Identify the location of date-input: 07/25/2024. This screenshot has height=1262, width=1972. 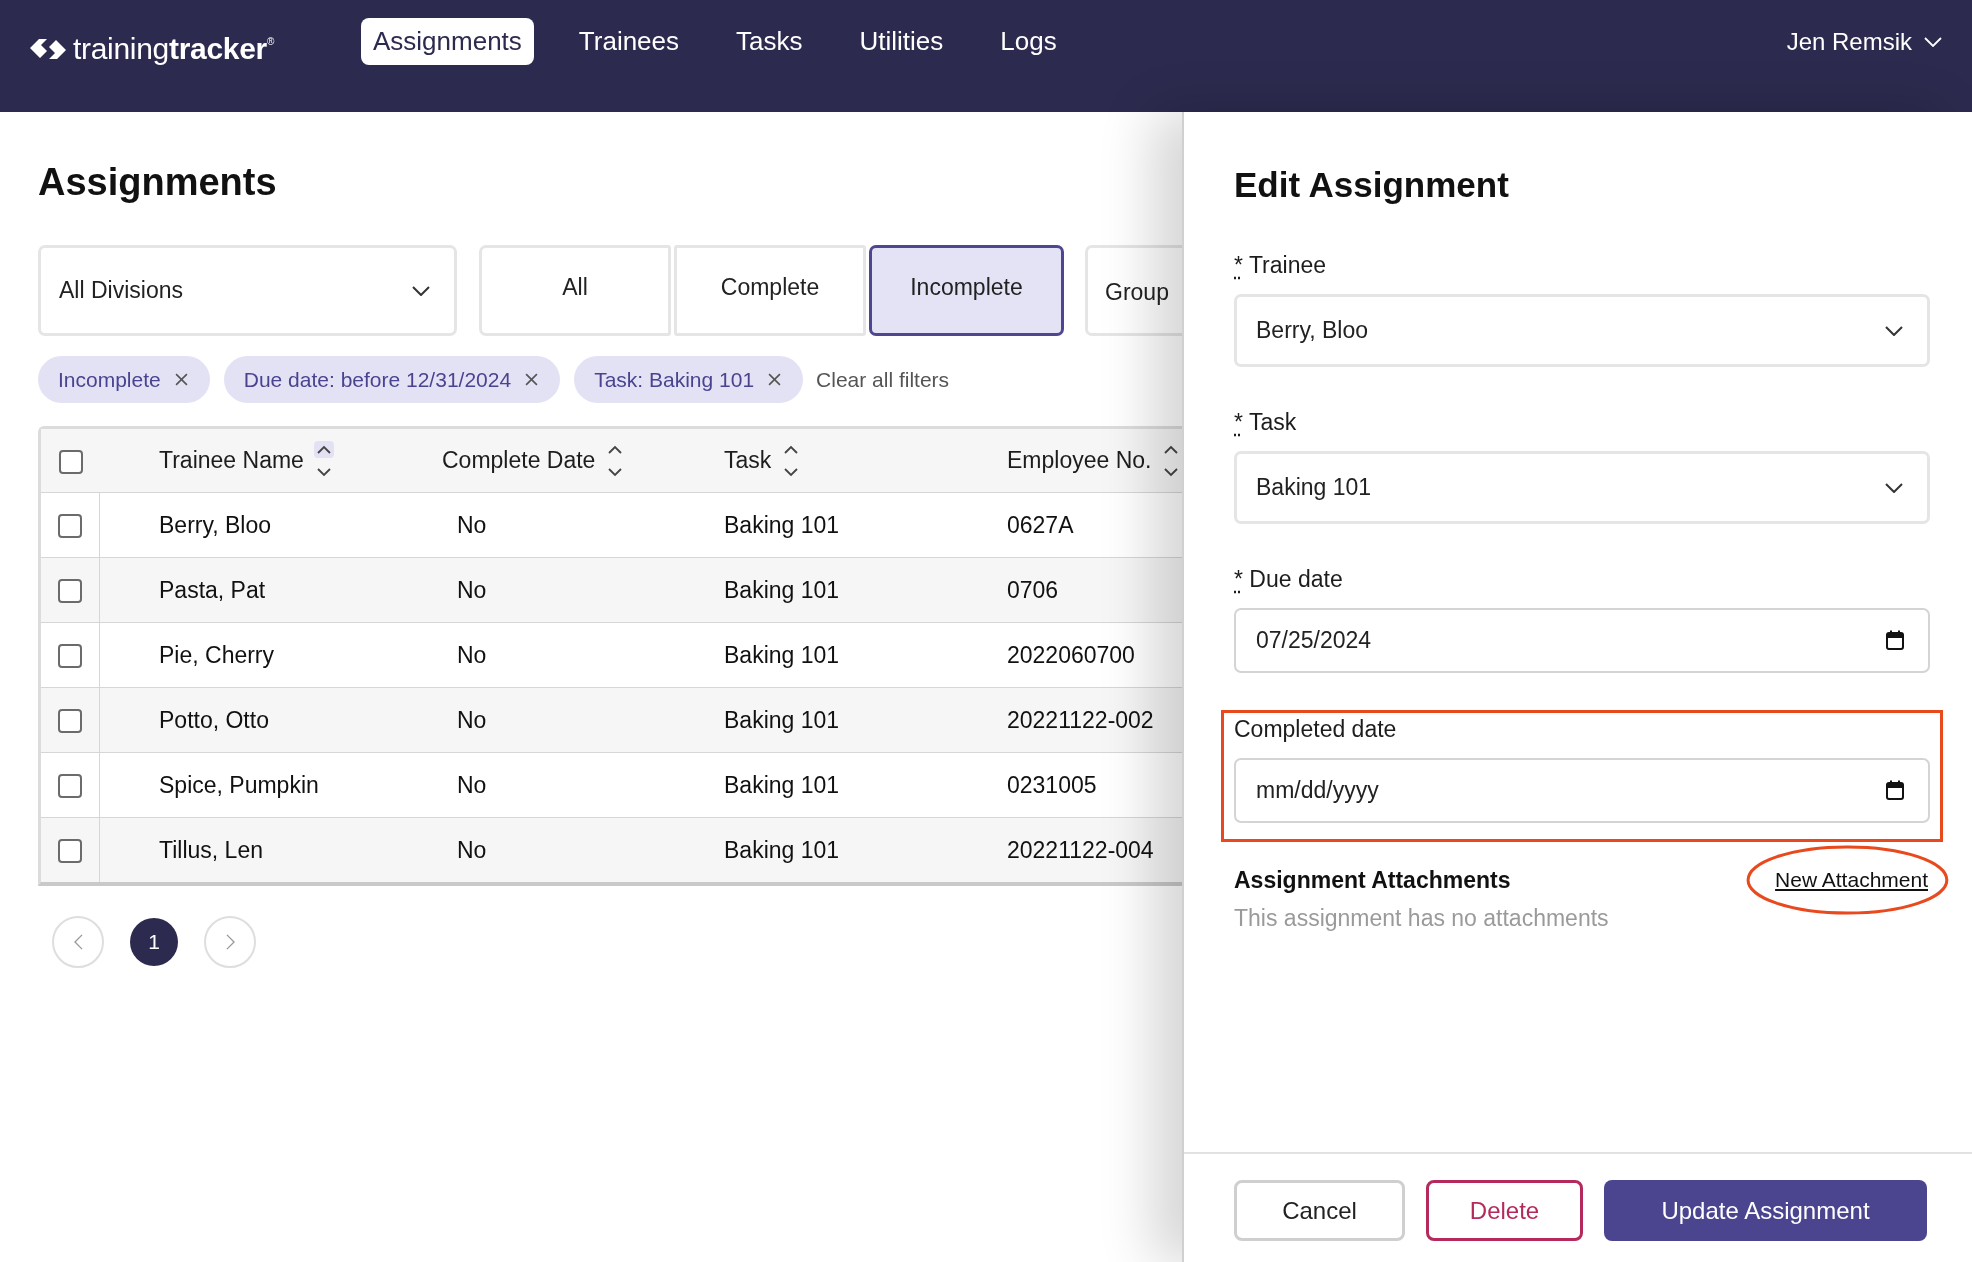
(1582, 640).